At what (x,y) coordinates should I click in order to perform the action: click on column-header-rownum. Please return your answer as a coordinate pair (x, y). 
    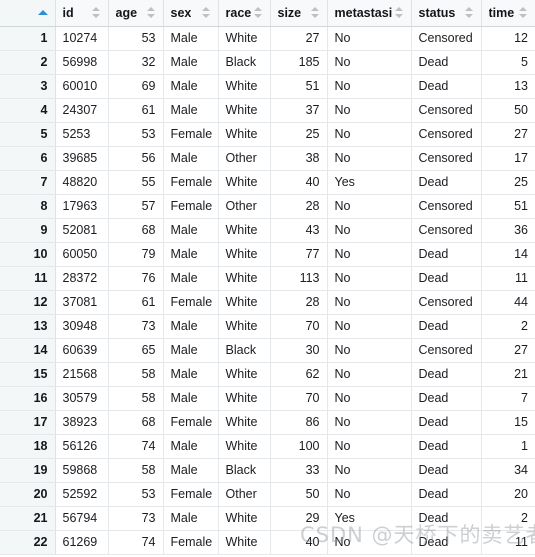
    Looking at the image, I should click on (28, 13).